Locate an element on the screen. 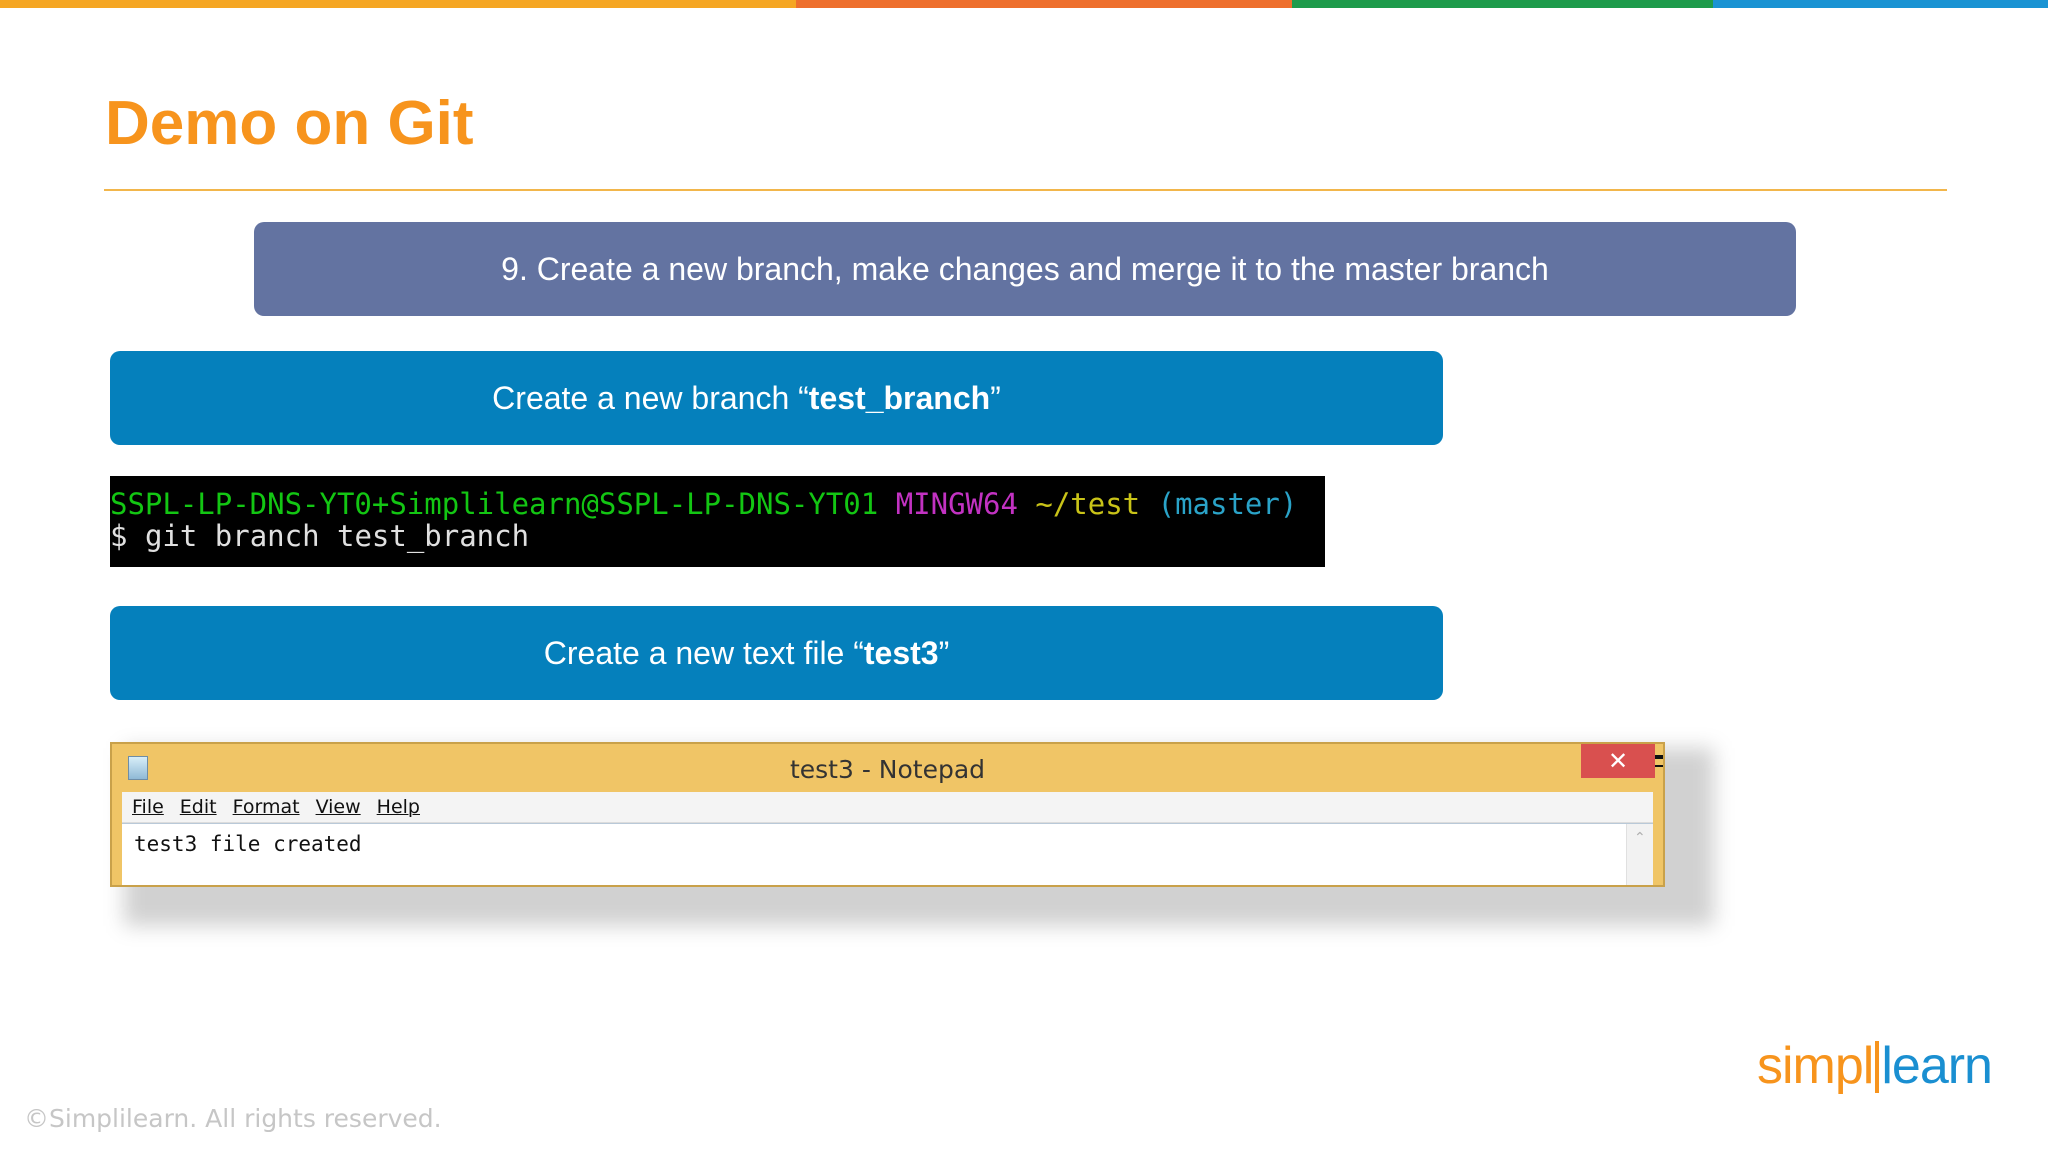 The height and width of the screenshot is (1152, 2048). instruction-create-file: Create a new text file “test3” is located at coordinates (776, 653).